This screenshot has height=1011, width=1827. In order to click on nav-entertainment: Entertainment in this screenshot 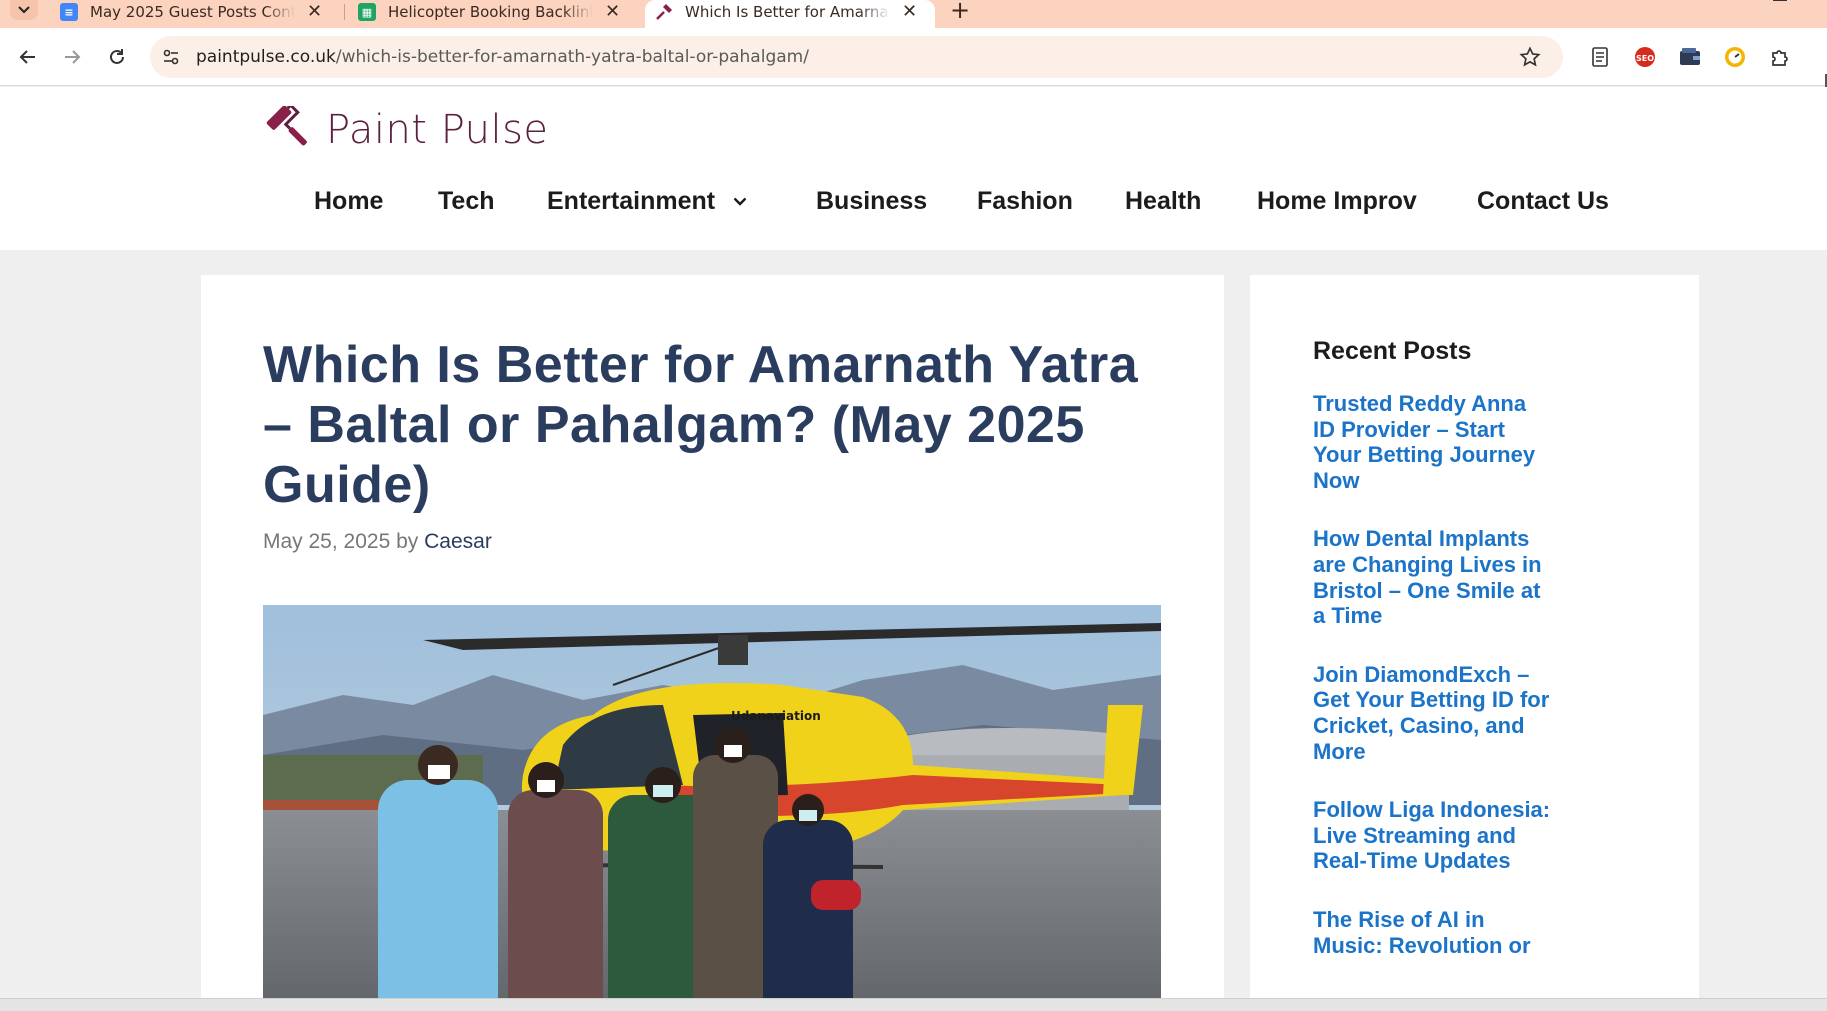, I will do `click(647, 201)`.